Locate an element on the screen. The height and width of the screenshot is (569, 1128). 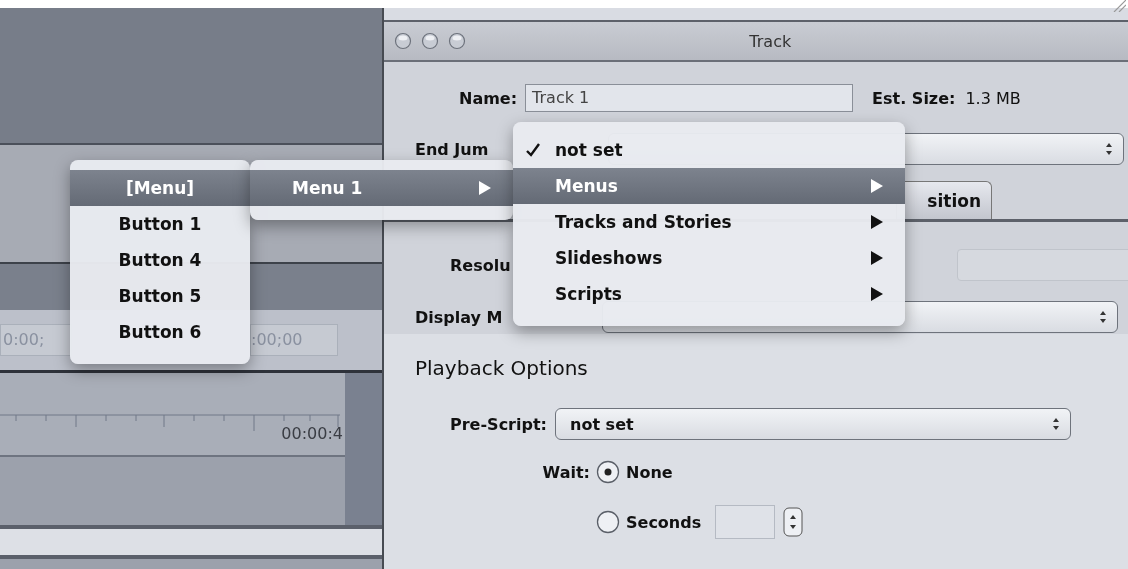
field-label: End Jum is located at coordinates (452, 149).